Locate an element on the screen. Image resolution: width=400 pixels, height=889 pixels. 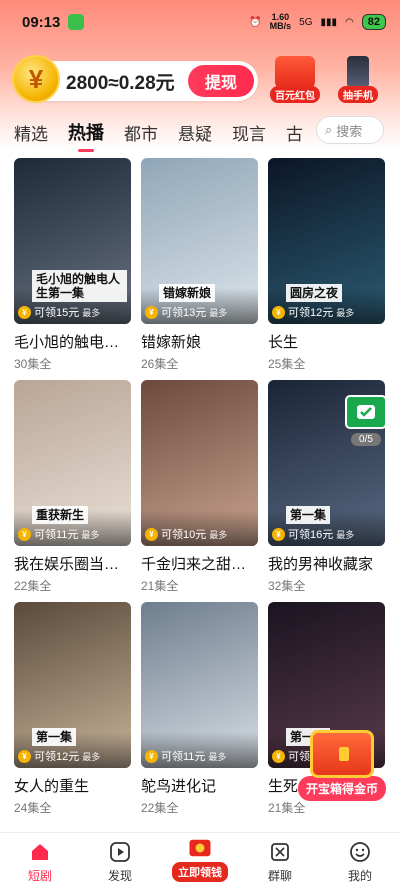
status-bar: 09:13 ⏰ 1.60 MB/s 5G ▮▮▮ ◠ 82 is located at coordinates (200, 22).